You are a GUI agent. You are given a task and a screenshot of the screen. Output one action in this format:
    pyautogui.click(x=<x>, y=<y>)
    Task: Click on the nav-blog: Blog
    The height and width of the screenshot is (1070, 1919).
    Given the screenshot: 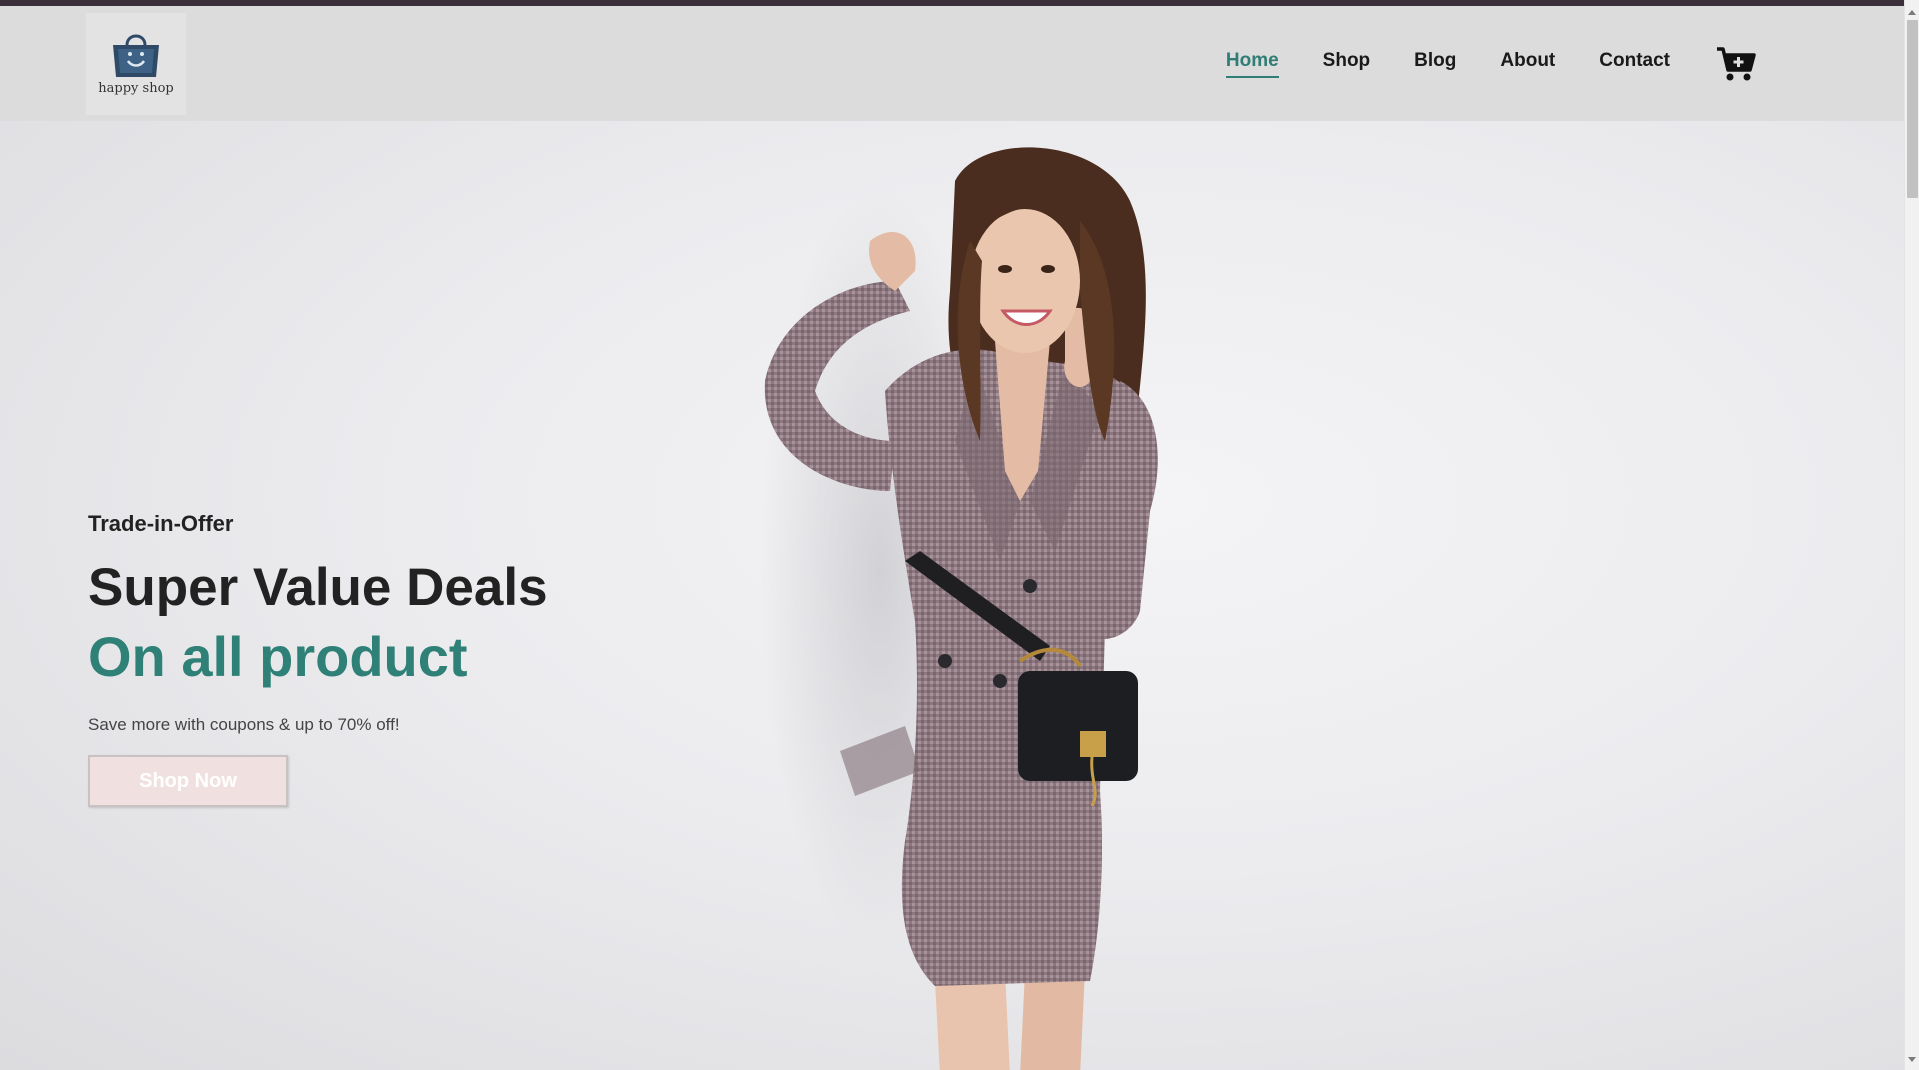 What is the action you would take?
    pyautogui.click(x=1435, y=64)
    